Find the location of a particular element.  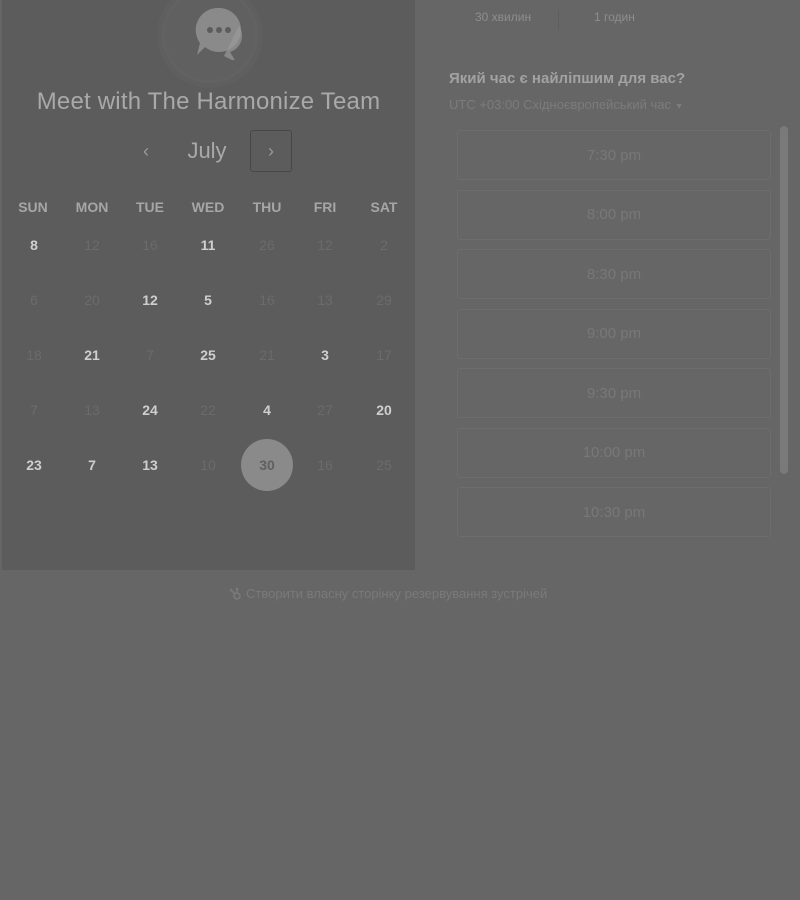

time-slots-scrollbar is located at coordinates (784, 300).